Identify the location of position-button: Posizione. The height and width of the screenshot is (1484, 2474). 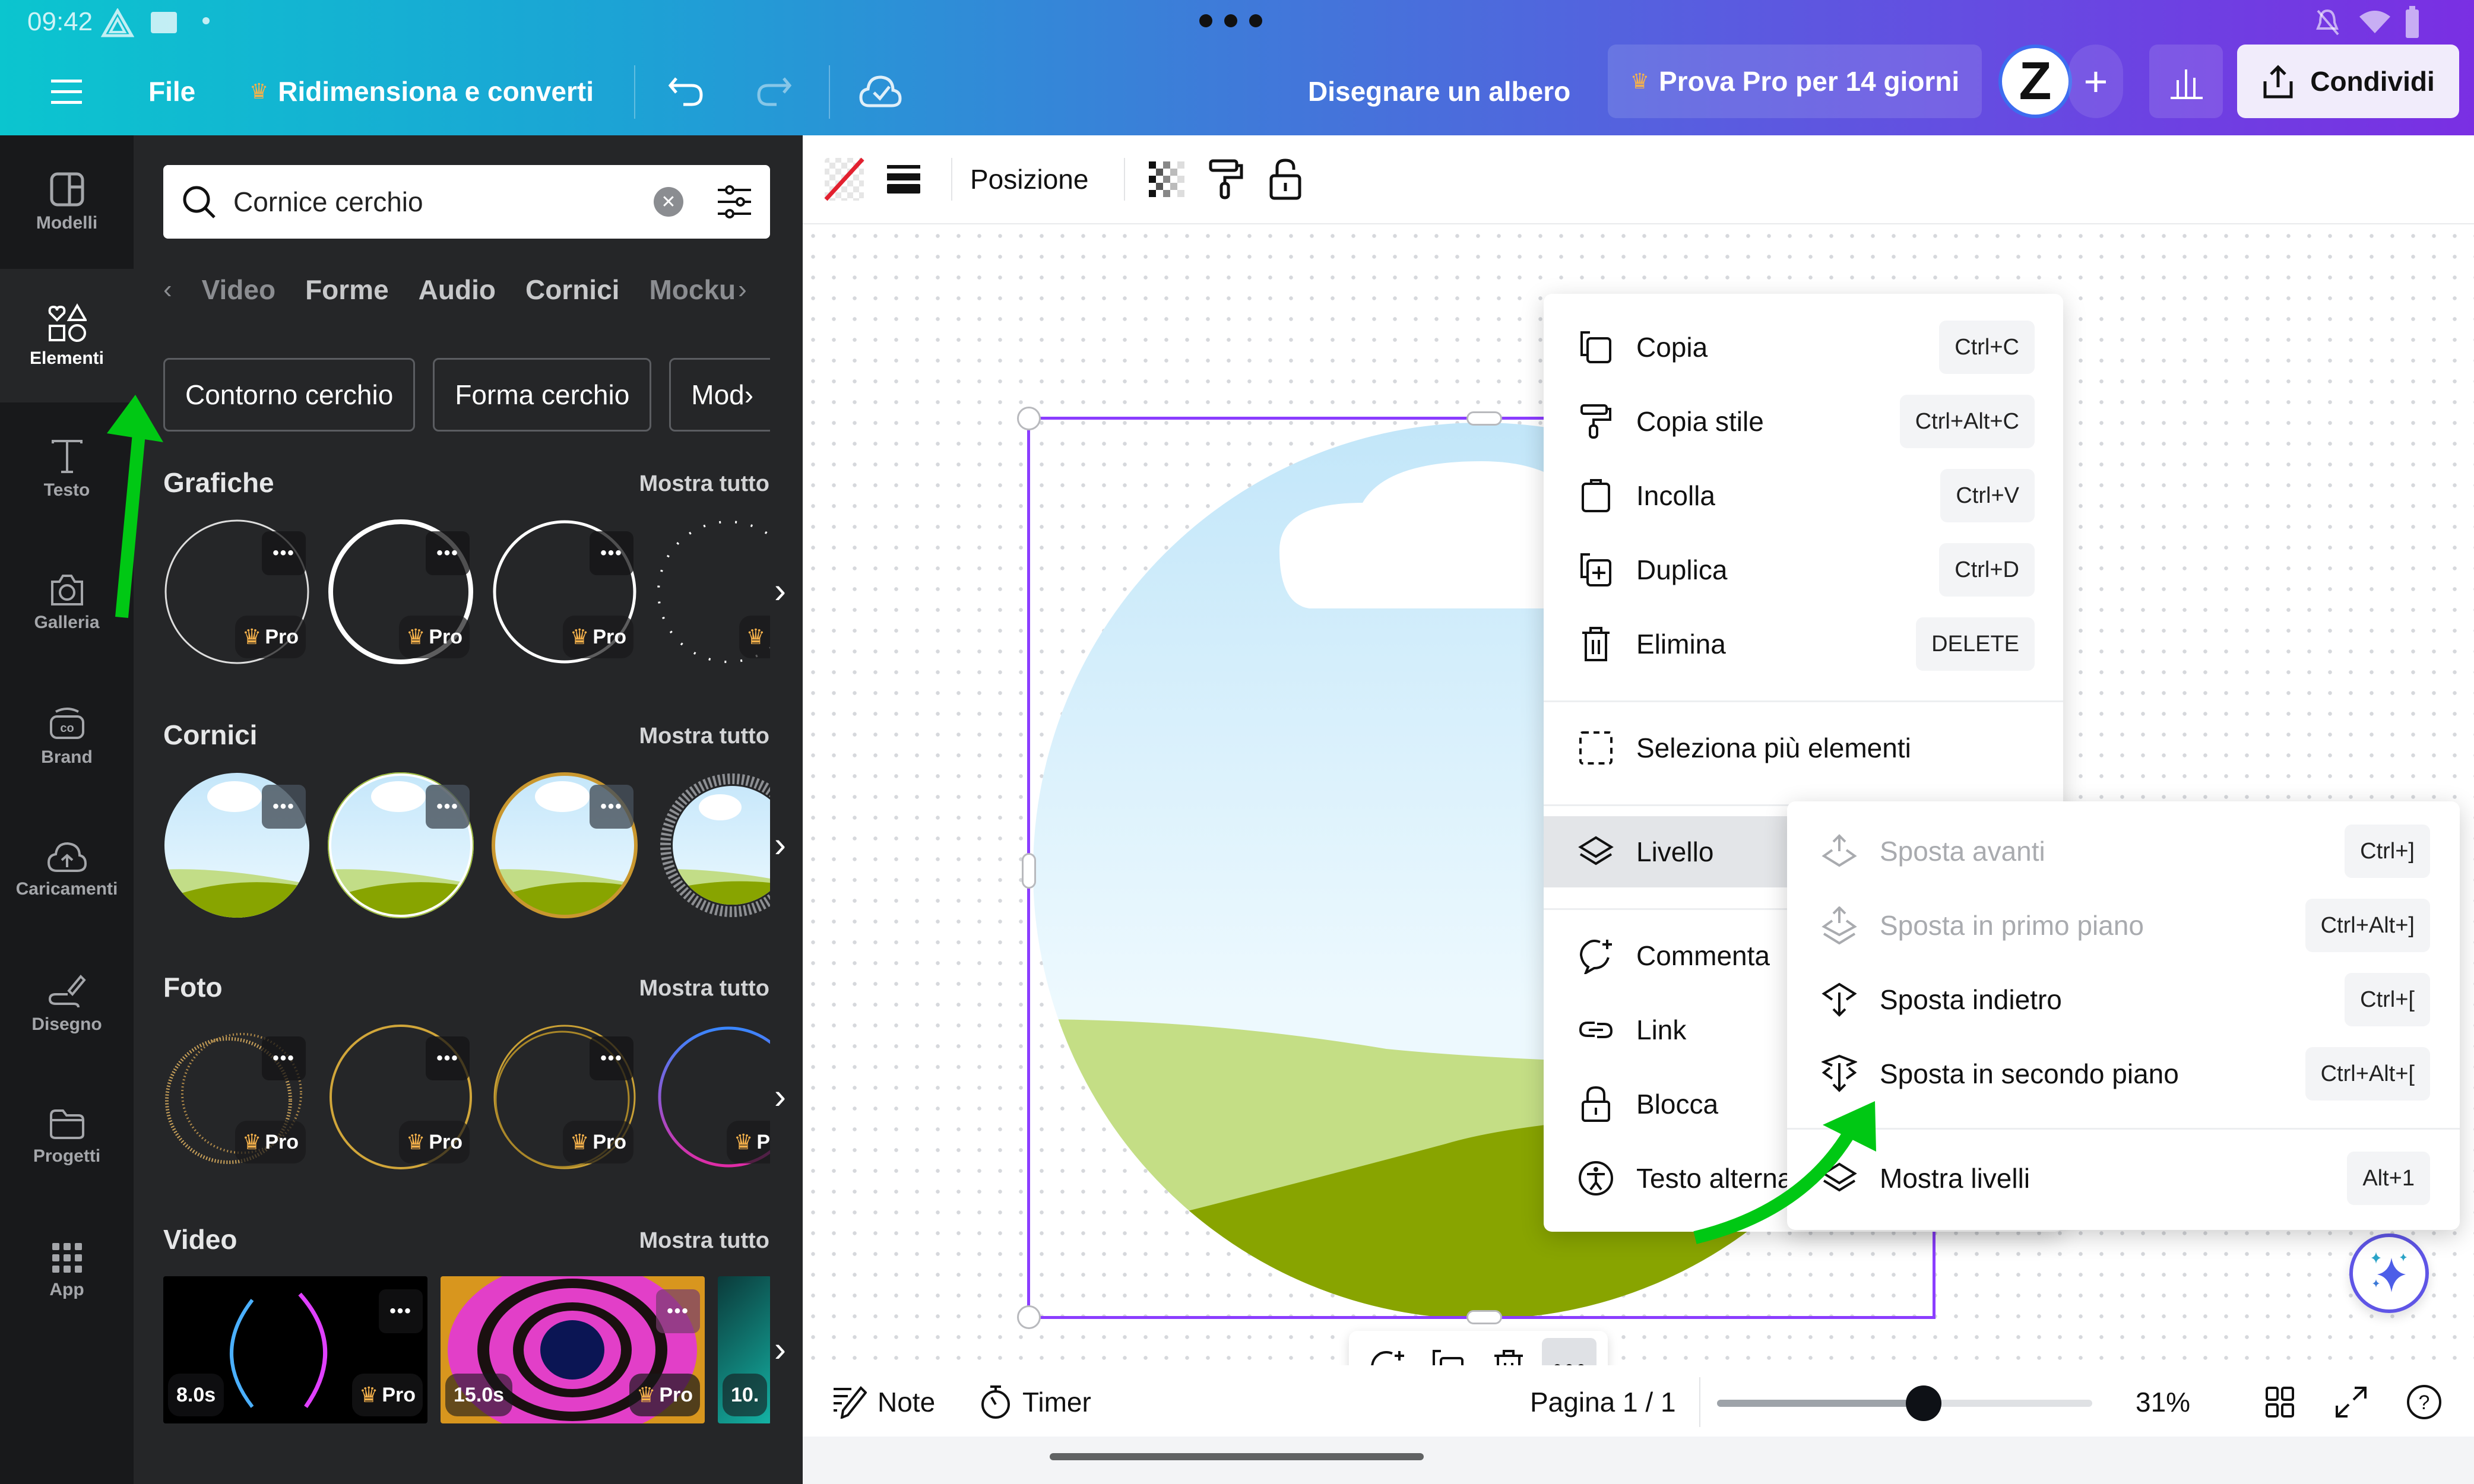
(1029, 179).